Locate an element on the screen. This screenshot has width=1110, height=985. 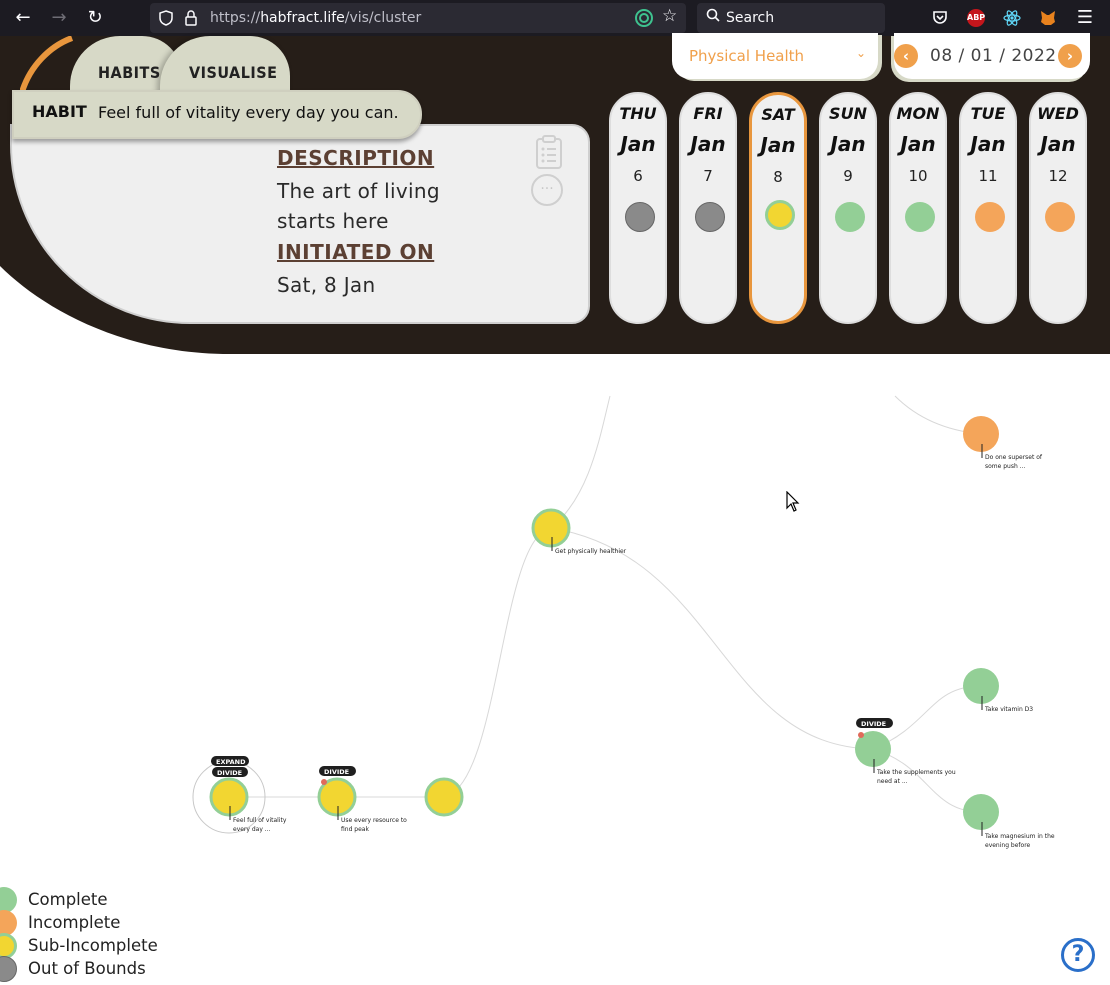
legend-item-incomplete: Incomplete is located at coordinates (100, 922).